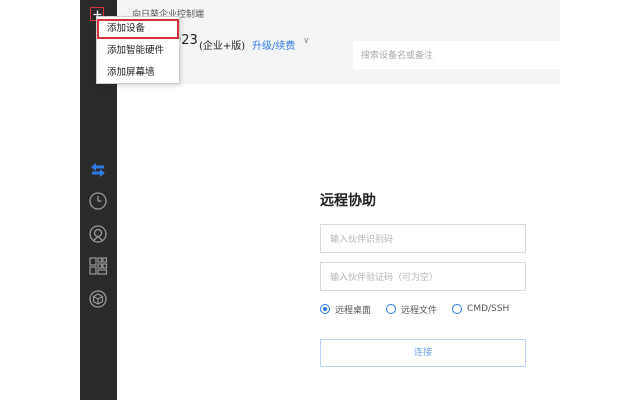 The image size is (640, 400). I want to click on location-icon, so click(98, 234).